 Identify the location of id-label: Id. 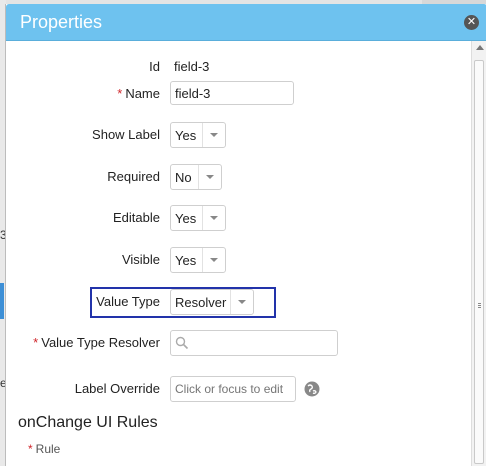
(154, 66).